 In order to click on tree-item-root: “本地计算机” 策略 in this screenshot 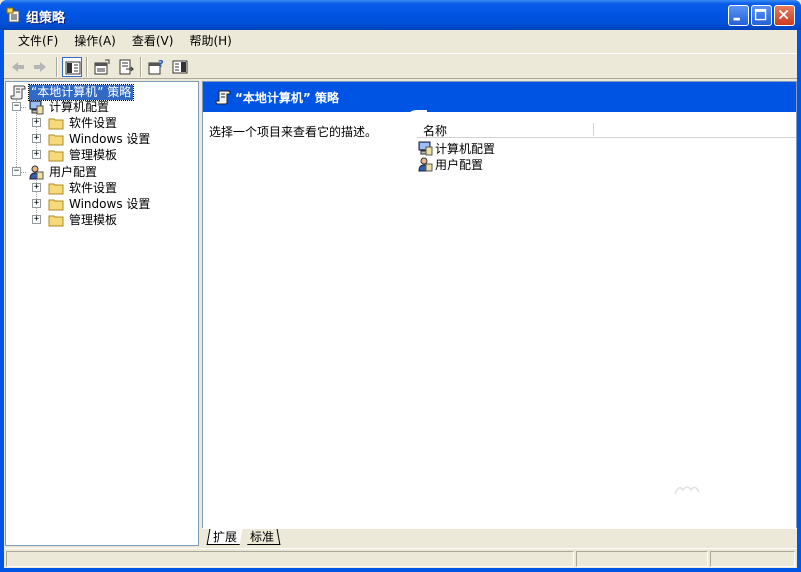, I will do `click(72, 92)`.